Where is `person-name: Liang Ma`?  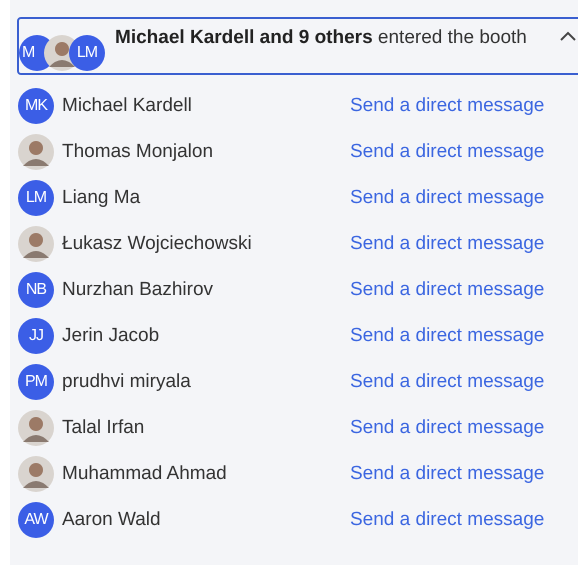 person-name: Liang Ma is located at coordinates (102, 198).